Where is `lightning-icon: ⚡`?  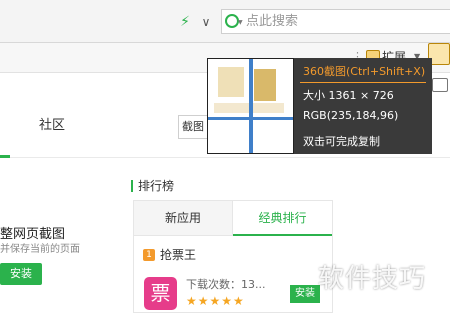 lightning-icon: ⚡ is located at coordinates (185, 22).